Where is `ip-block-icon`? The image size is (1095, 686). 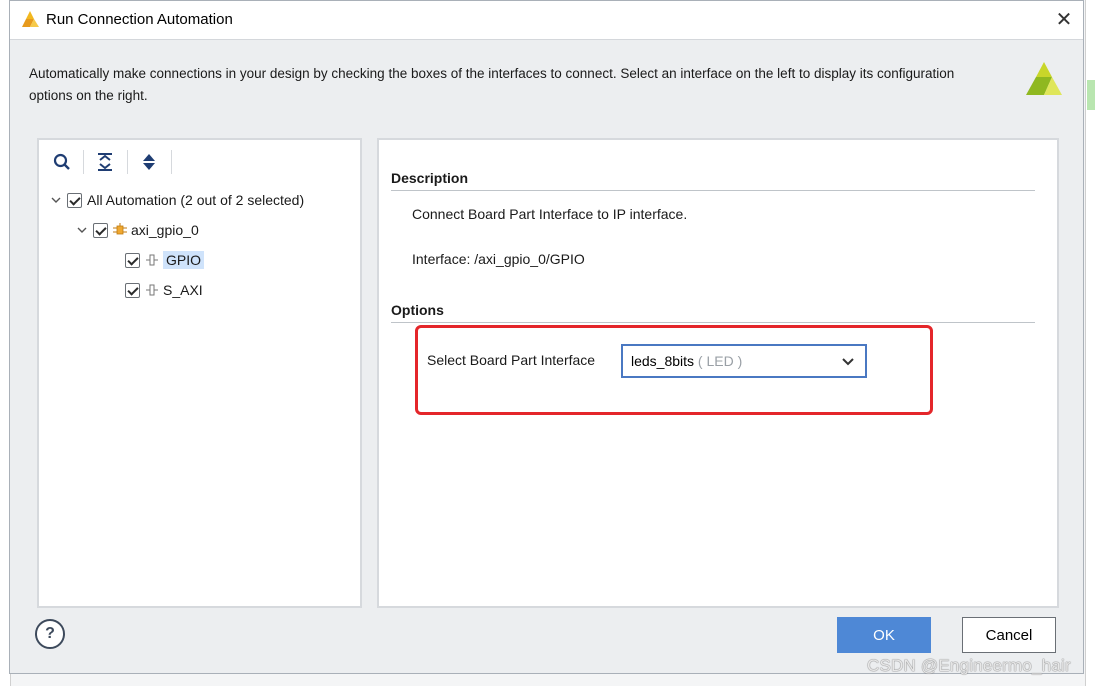
ip-block-icon is located at coordinates (120, 229).